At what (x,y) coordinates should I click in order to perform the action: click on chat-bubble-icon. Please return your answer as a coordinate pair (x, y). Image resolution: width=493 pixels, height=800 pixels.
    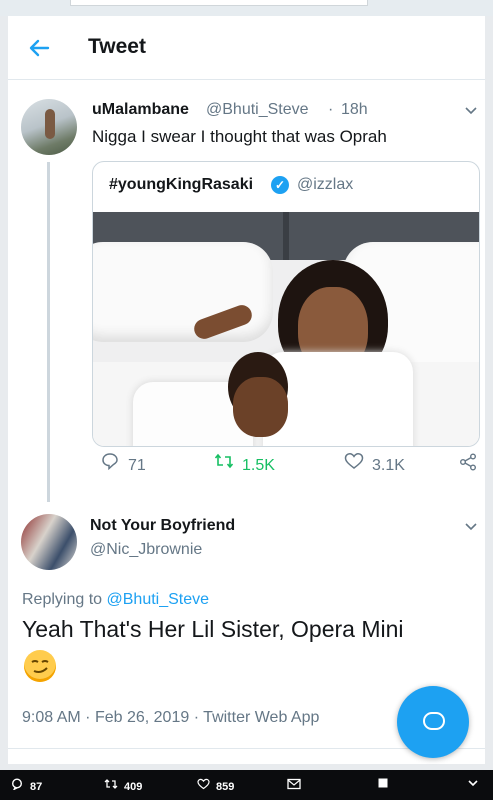
    Looking at the image, I should click on (434, 721).